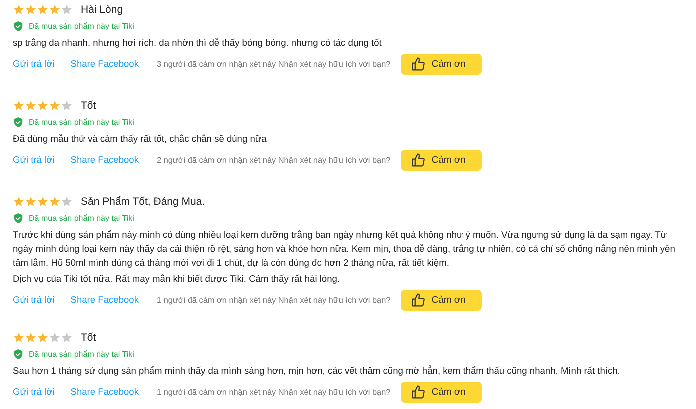 The width and height of the screenshot is (696, 409). I want to click on helpful-count-text: 3 người đã cảm ơn nhận xét này Nhận xét này hữu ích với bạn?, so click(274, 64).